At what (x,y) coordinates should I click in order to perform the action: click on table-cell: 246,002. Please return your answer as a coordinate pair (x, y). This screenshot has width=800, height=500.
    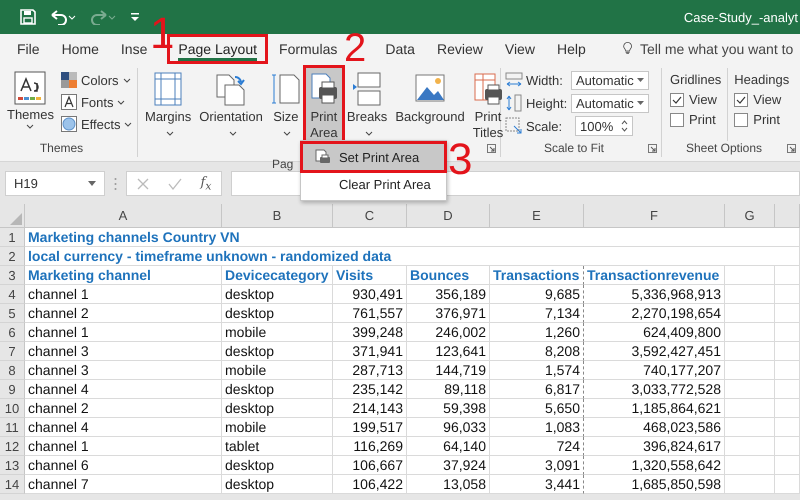
    Looking at the image, I should click on (448, 332).